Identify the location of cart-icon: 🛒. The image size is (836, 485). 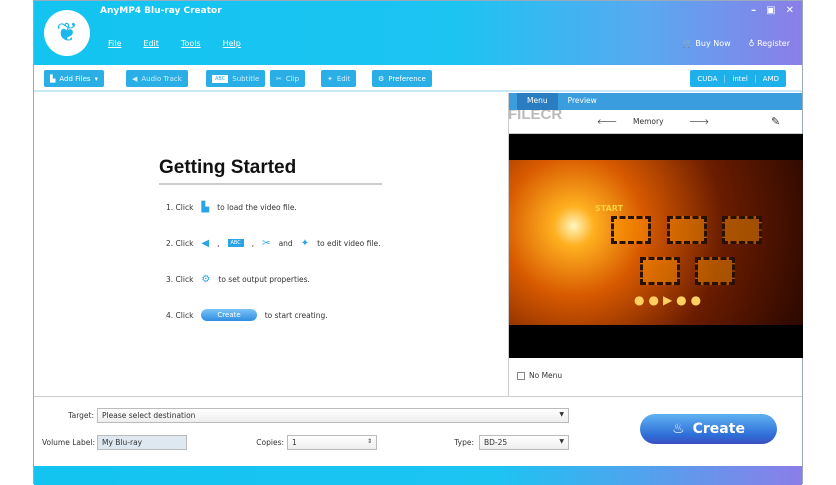
(687, 43).